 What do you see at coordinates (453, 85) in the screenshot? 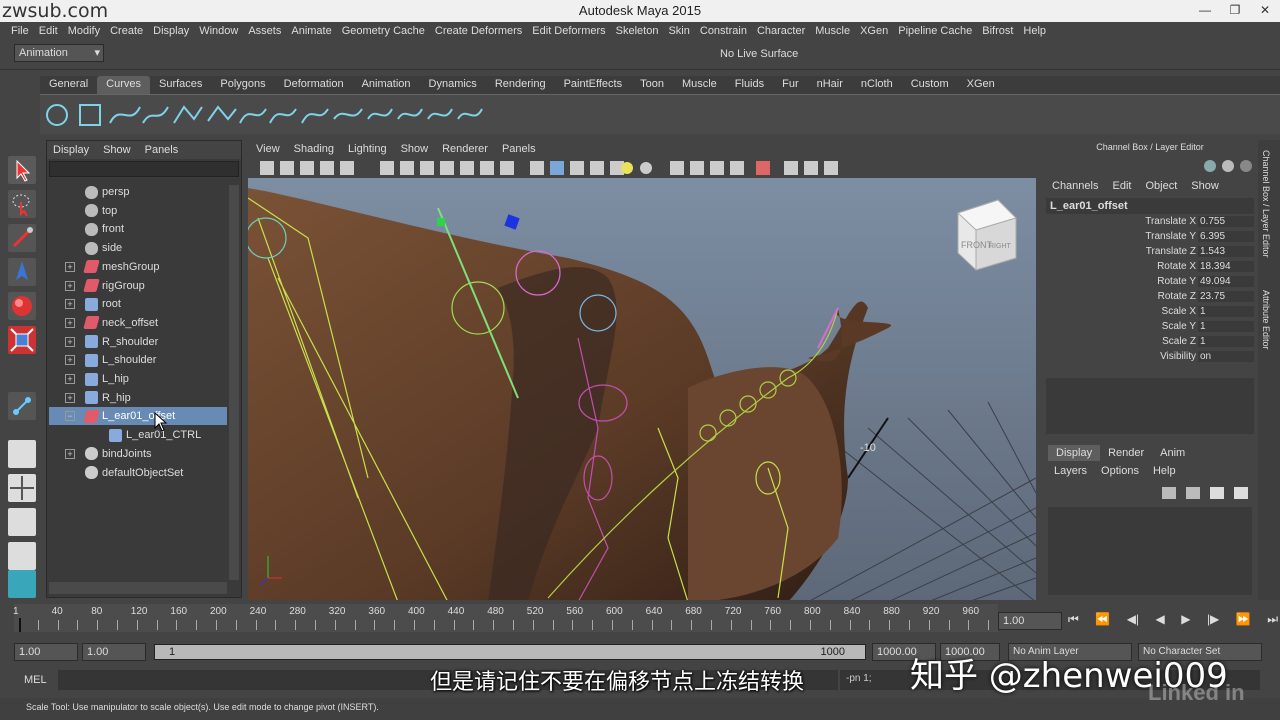
I see `shelf-tab-dynamics: Dynamics` at bounding box center [453, 85].